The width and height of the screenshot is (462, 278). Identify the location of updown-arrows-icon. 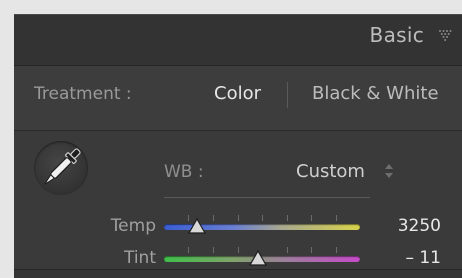
(389, 171).